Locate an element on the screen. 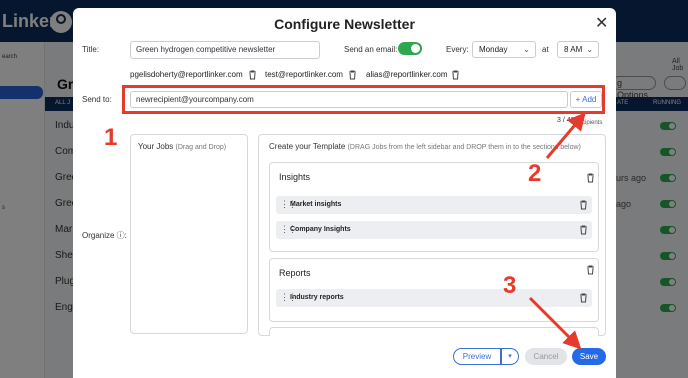  highlight-box is located at coordinates (363, 99).